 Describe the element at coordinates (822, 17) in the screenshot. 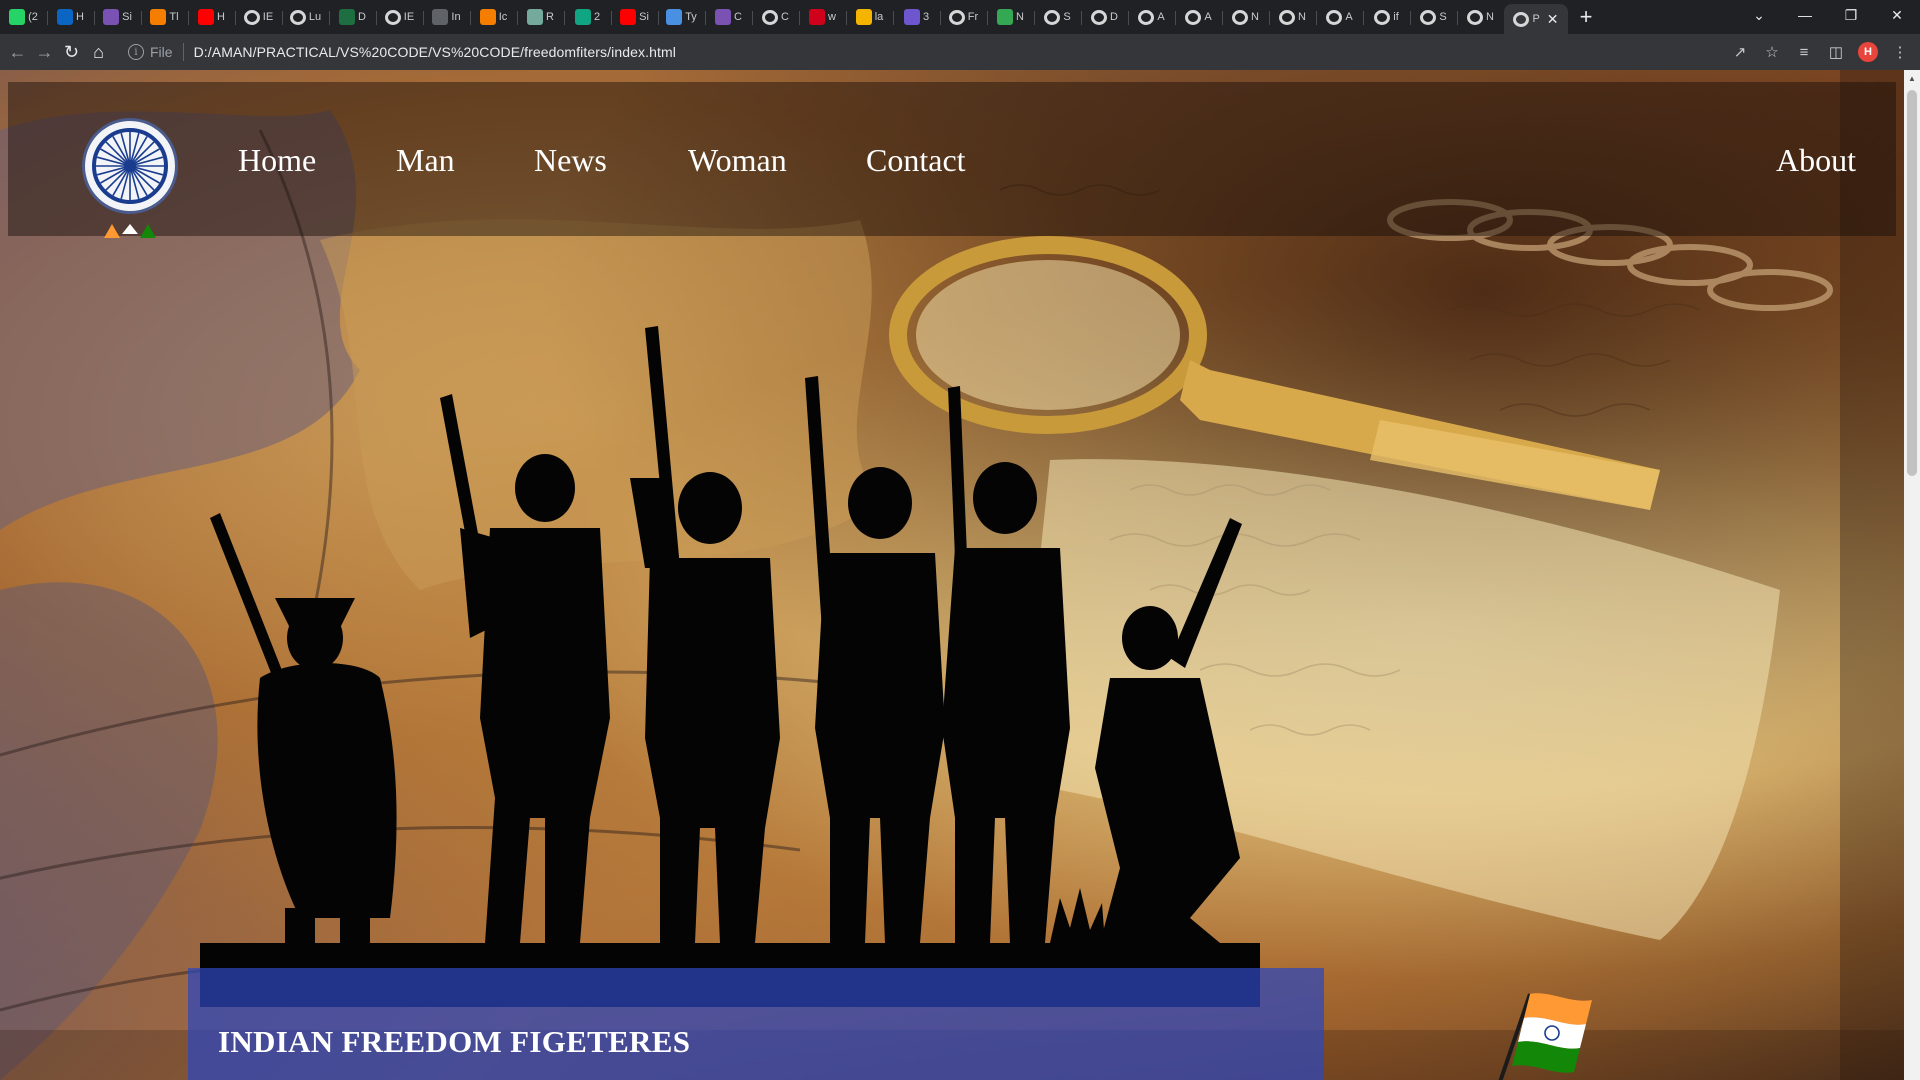

I see `browser-tab: w` at that location.